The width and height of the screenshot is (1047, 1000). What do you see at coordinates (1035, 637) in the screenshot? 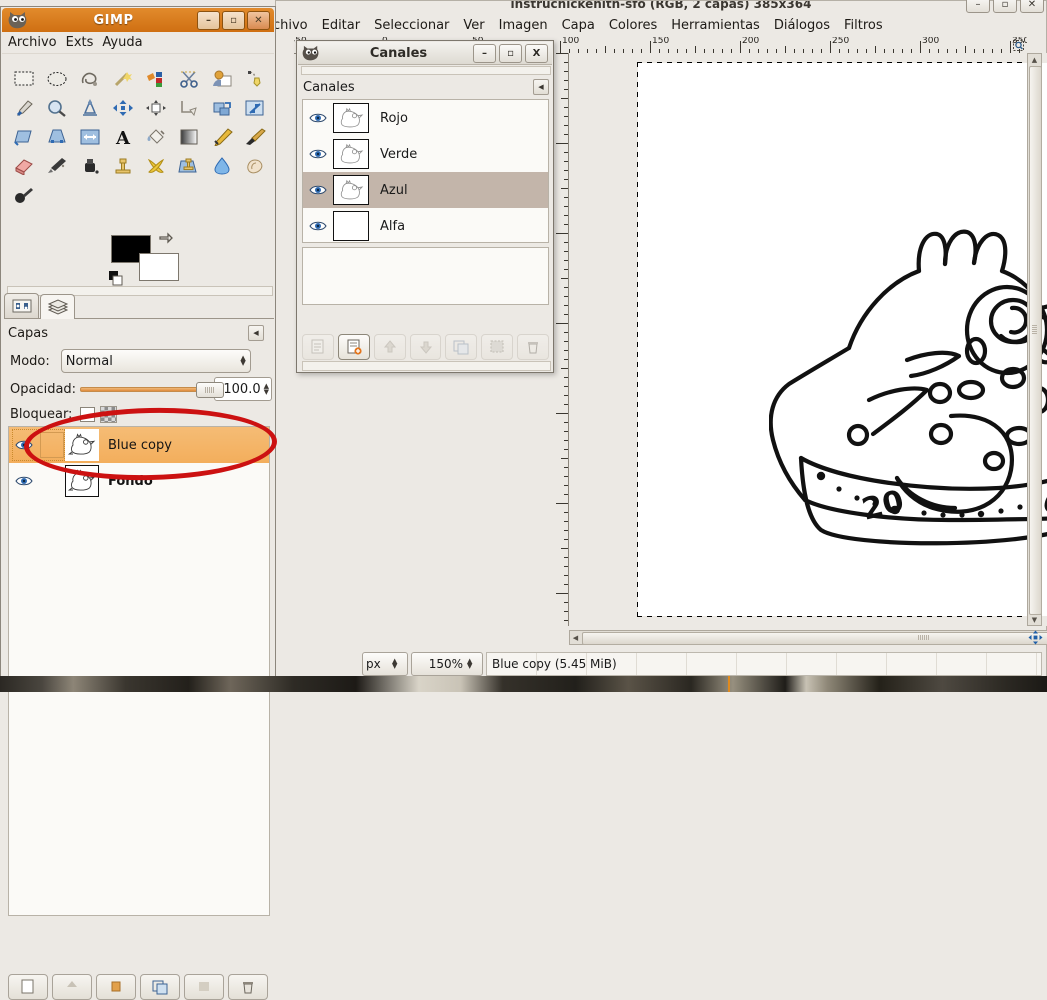
I see `navigation-preview-button` at bounding box center [1035, 637].